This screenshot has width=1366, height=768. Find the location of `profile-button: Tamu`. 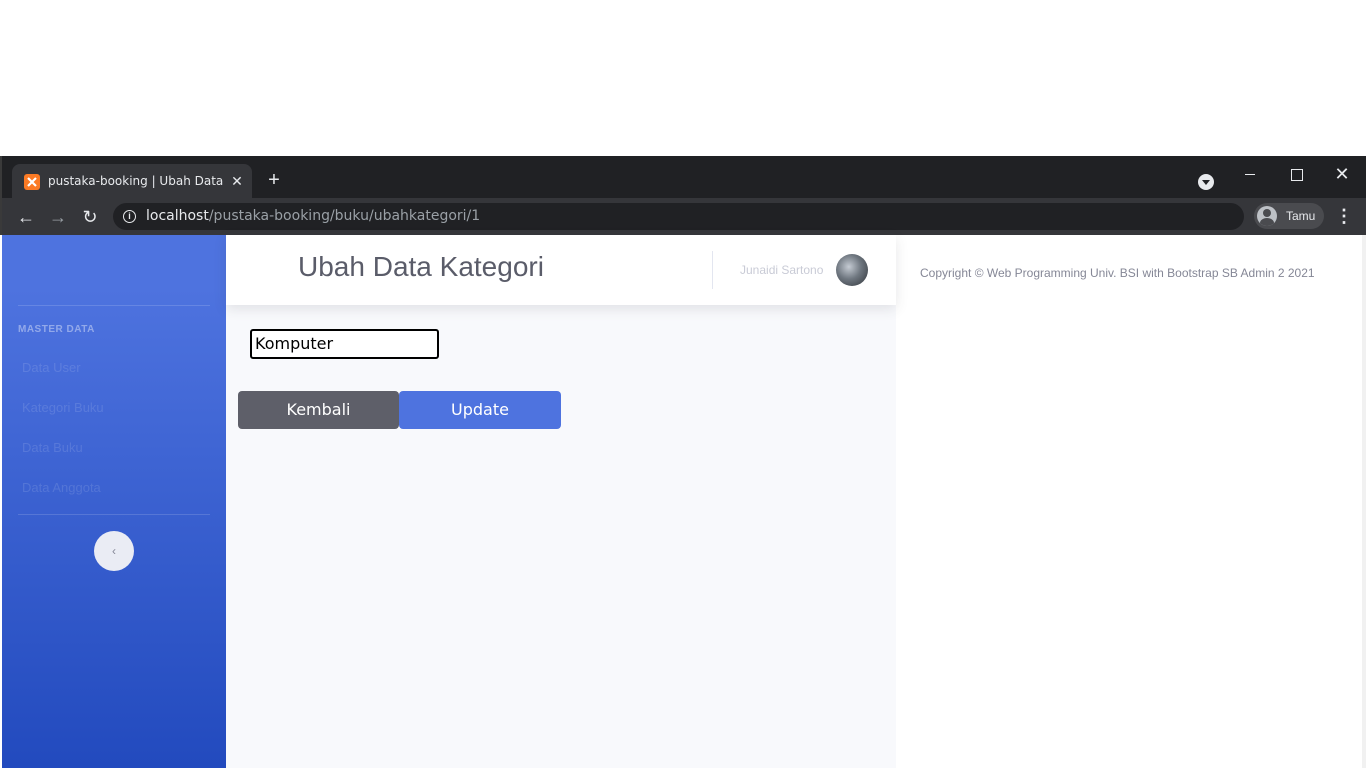

profile-button: Tamu is located at coordinates (1289, 216).